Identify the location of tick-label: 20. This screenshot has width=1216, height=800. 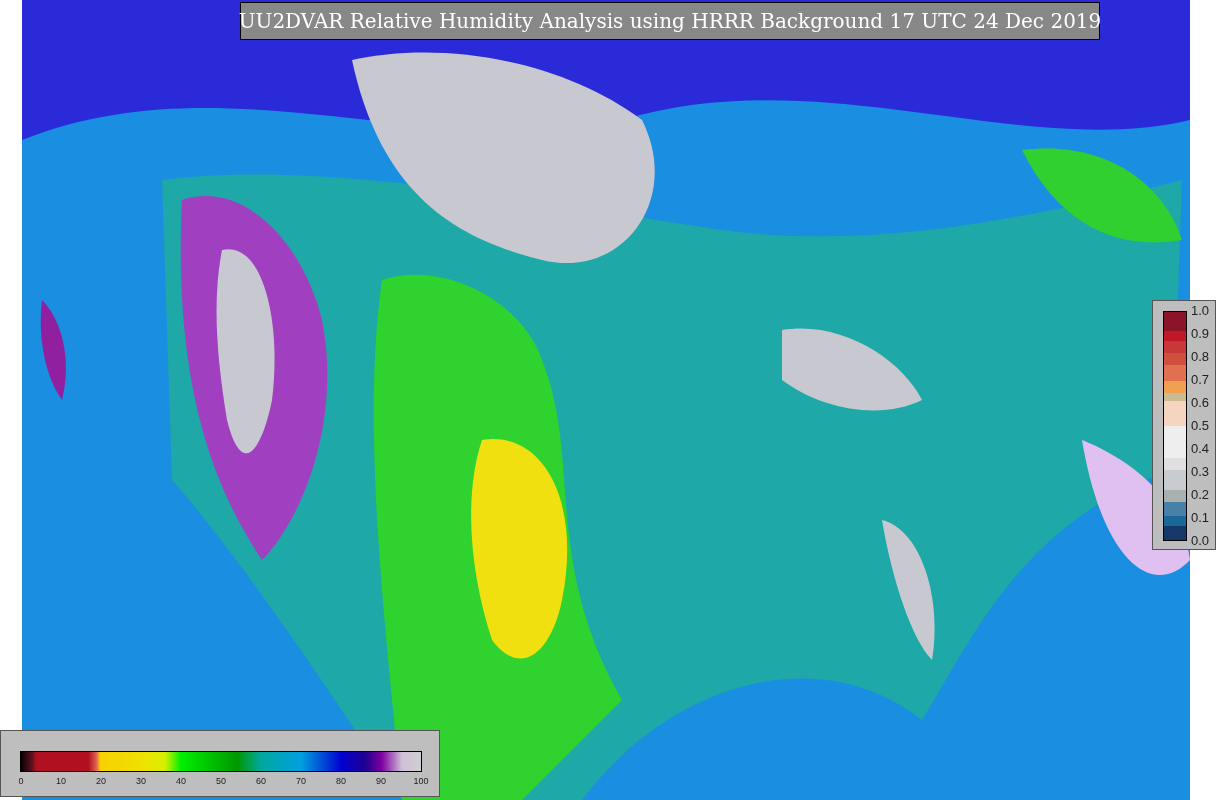
(101, 781).